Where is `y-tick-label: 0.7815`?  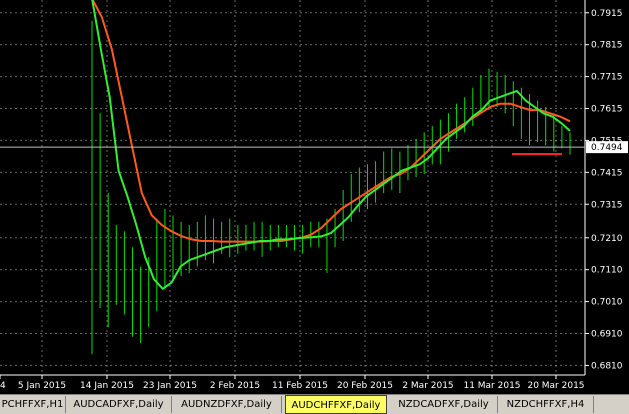 y-tick-label: 0.7815 is located at coordinates (607, 46).